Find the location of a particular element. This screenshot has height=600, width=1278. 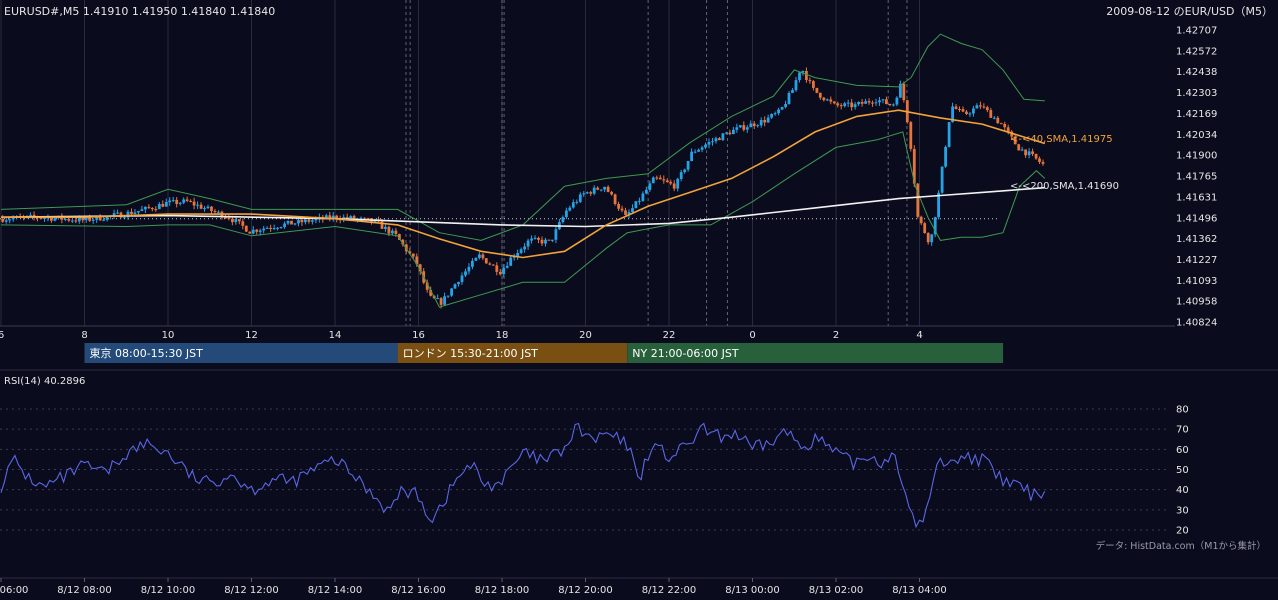

time-axis-label: 8/12 18:00 is located at coordinates (502, 590).